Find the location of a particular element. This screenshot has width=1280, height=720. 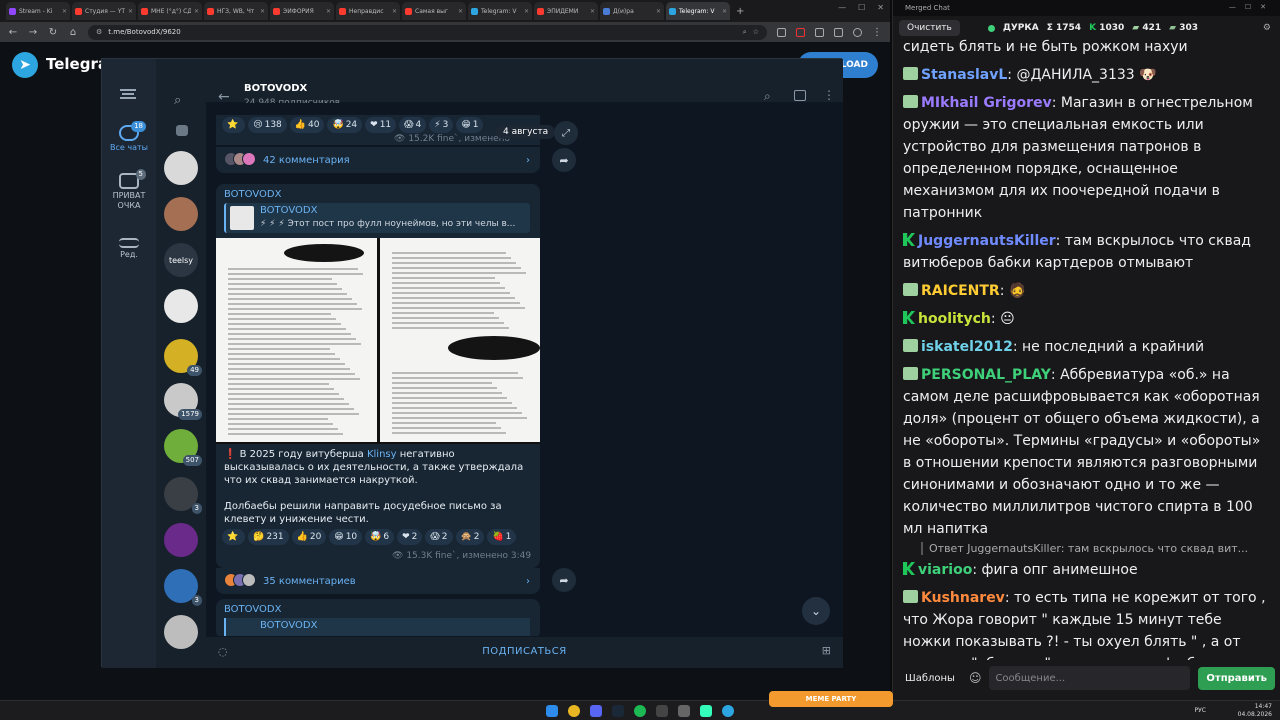

reaction-chip: 🤯 6 is located at coordinates (380, 537).